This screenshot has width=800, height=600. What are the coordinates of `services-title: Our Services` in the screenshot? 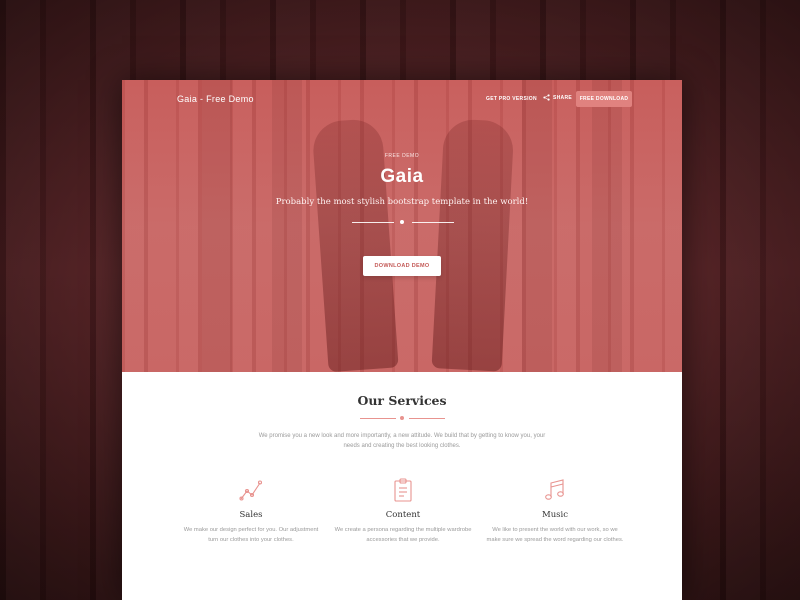 It's located at (402, 400).